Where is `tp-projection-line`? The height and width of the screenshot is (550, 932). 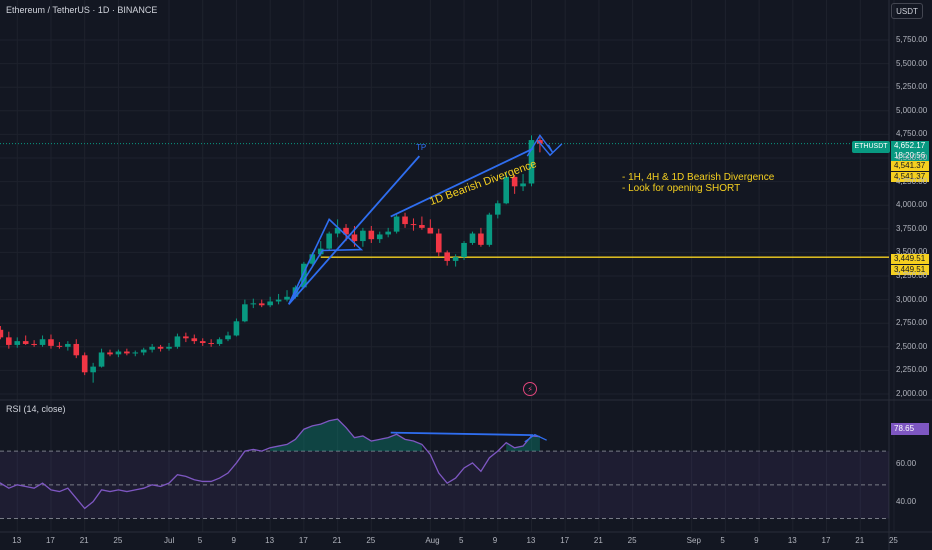 tp-projection-line is located at coordinates (354, 230).